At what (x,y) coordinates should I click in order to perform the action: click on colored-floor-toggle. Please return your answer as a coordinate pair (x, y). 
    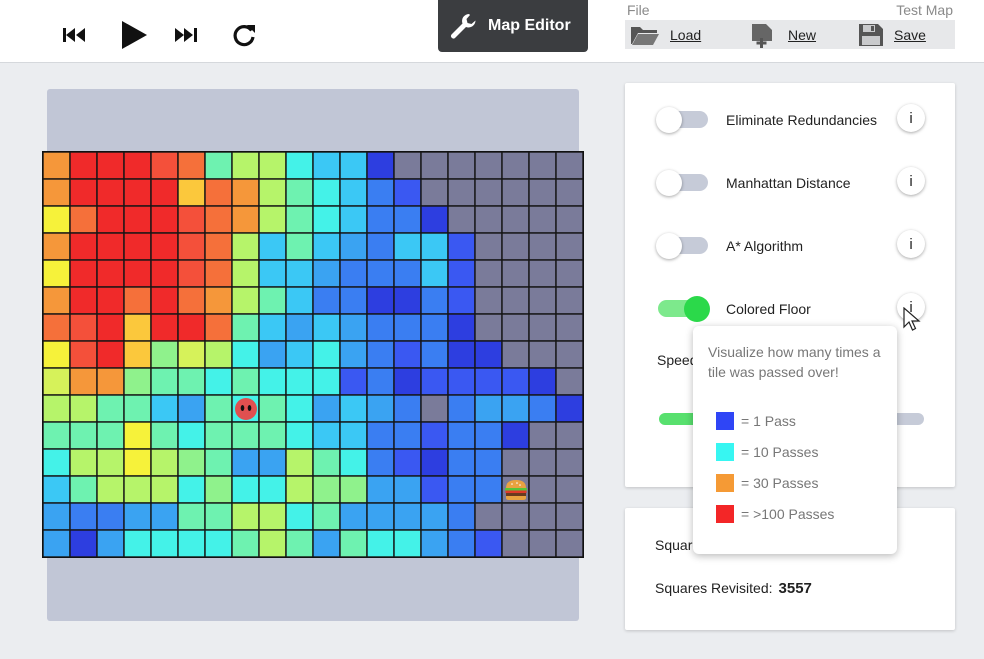
    Looking at the image, I should click on (683, 309).